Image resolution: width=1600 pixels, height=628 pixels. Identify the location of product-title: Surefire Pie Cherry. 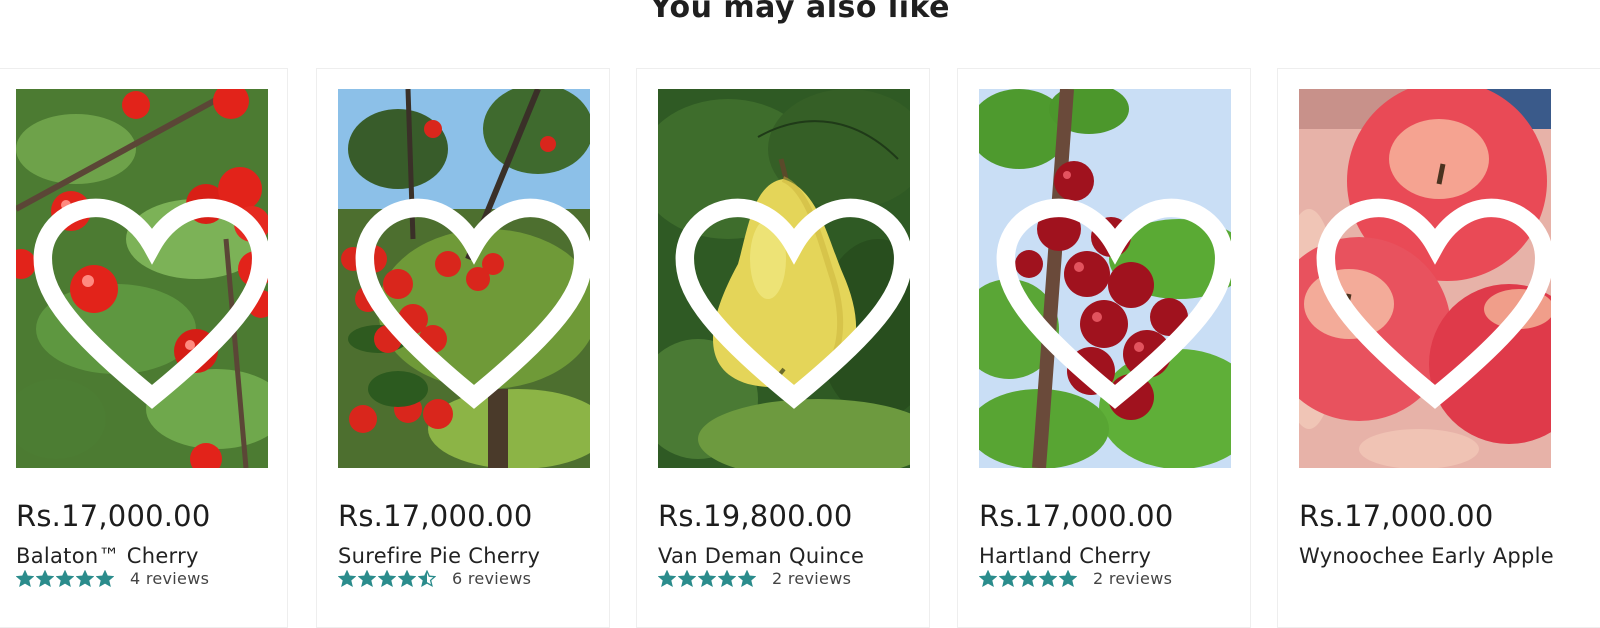
(468, 556).